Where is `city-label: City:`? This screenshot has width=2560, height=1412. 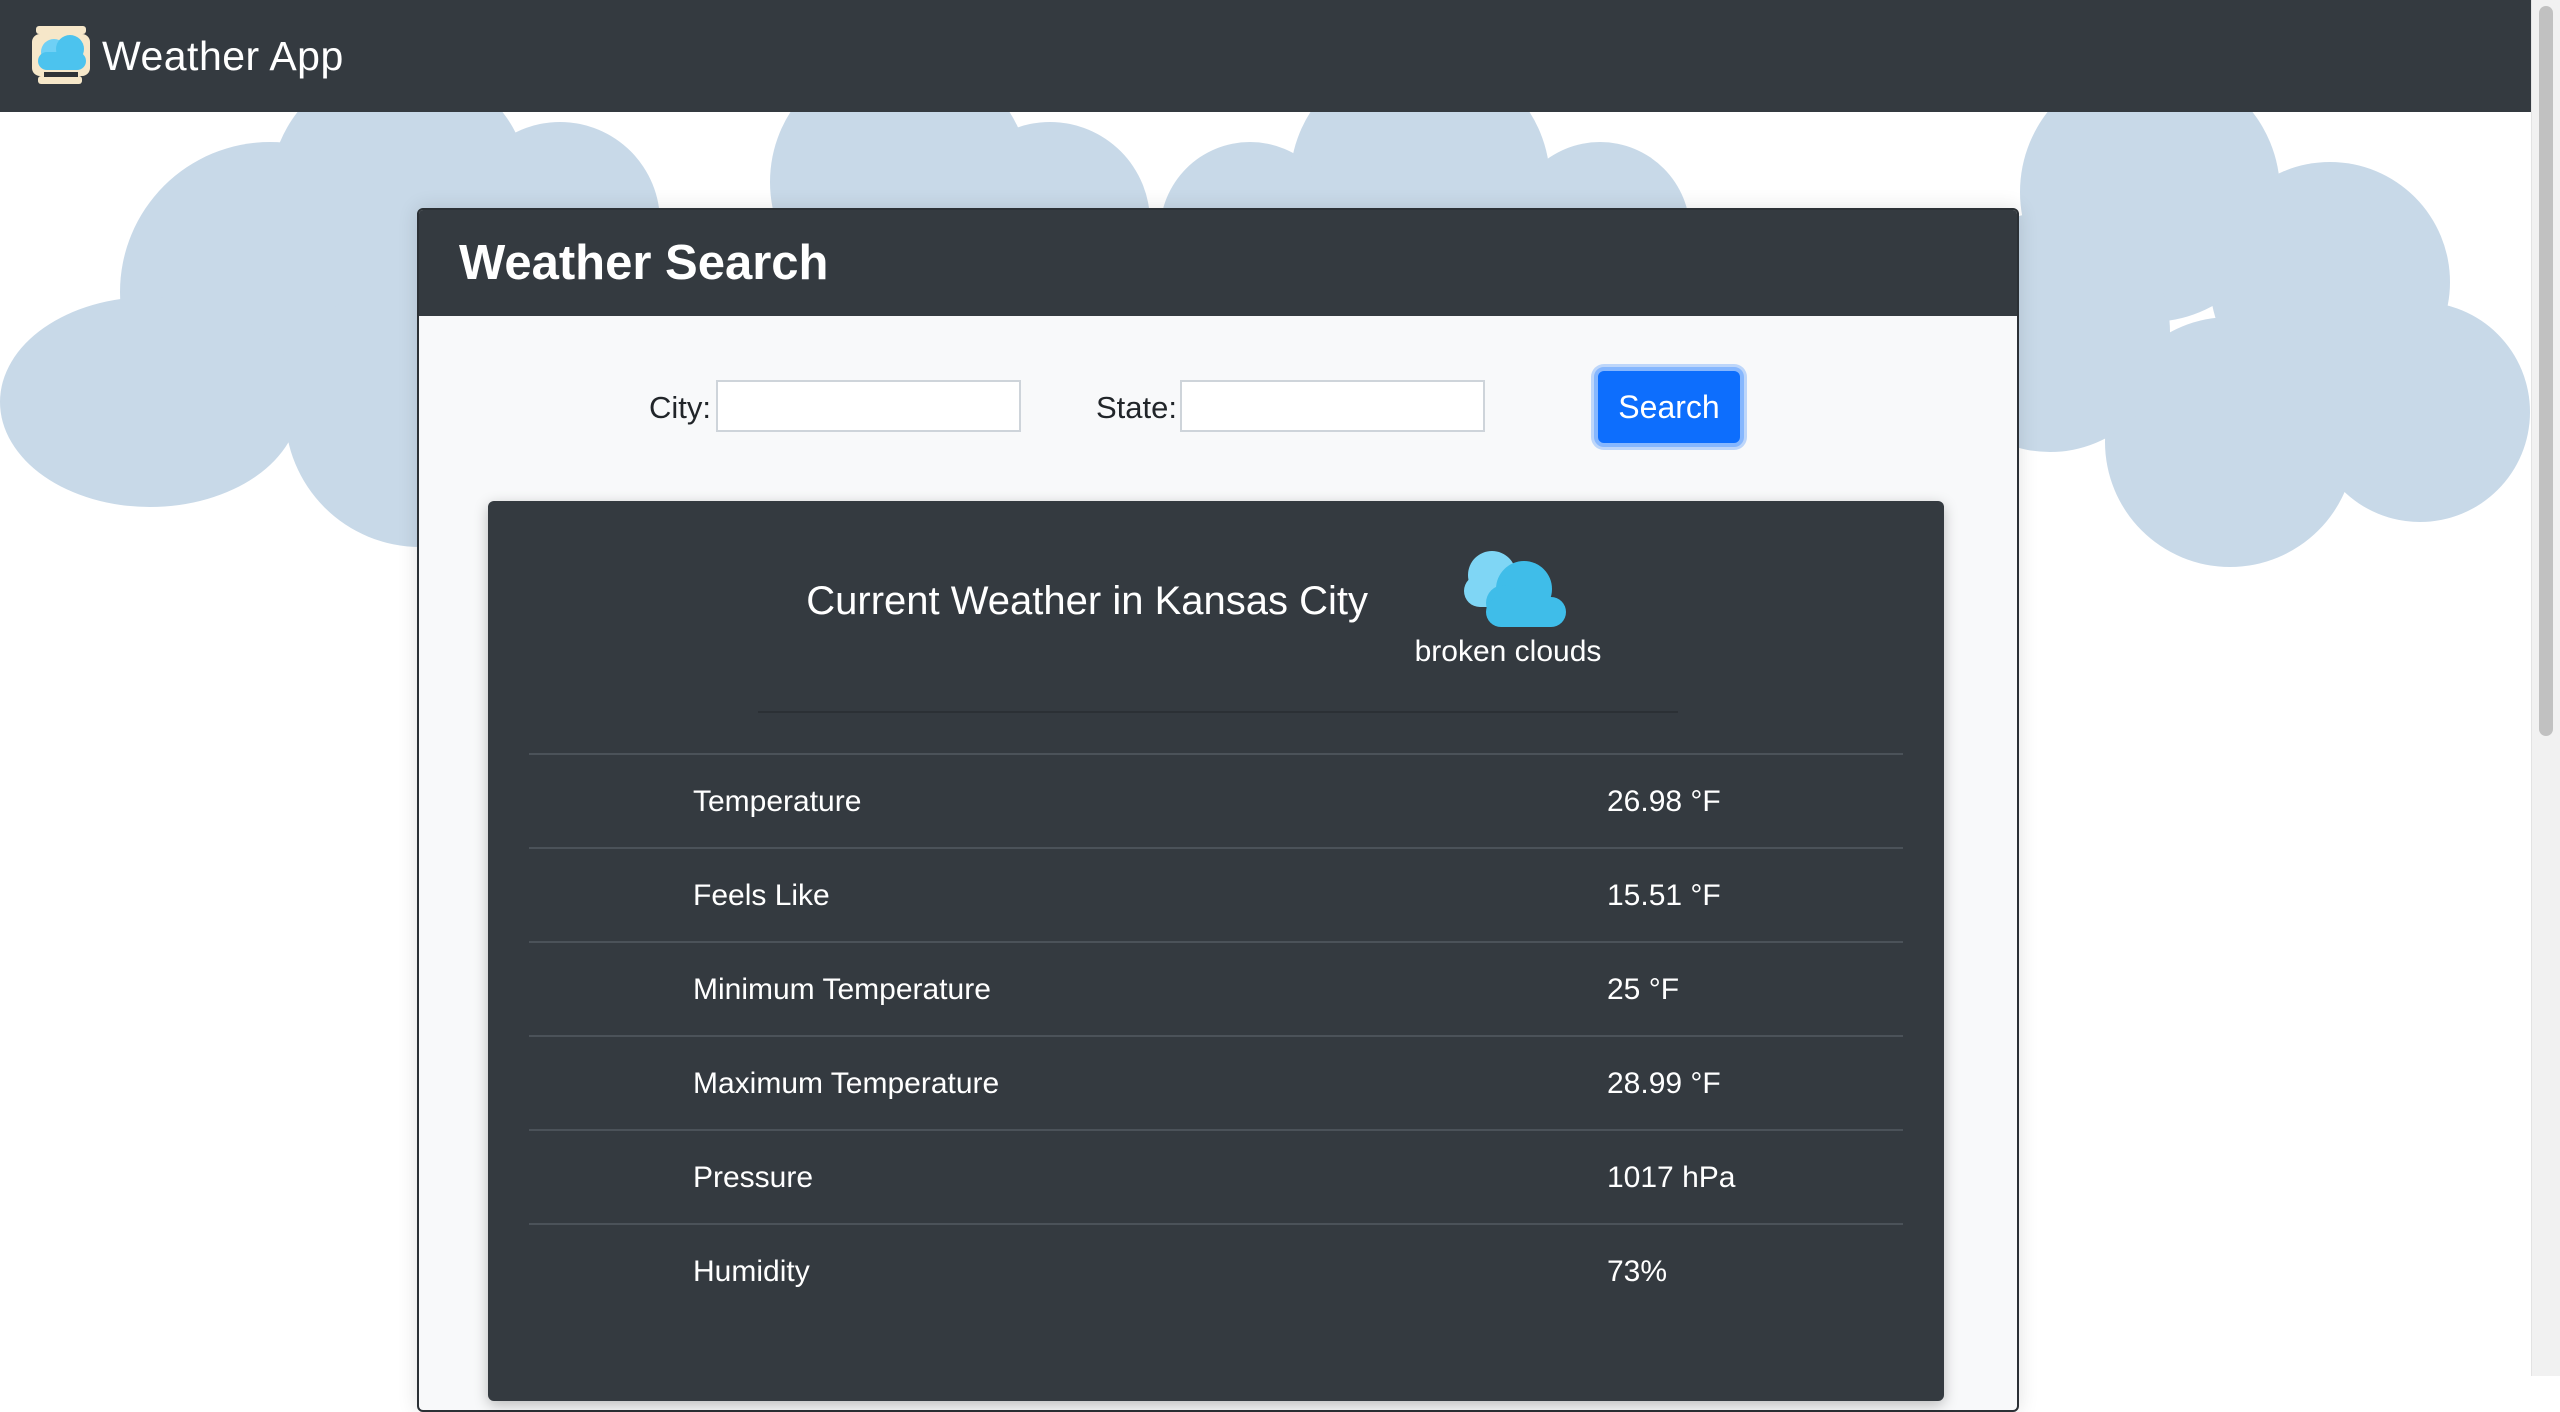
city-label: City: is located at coordinates (680, 407).